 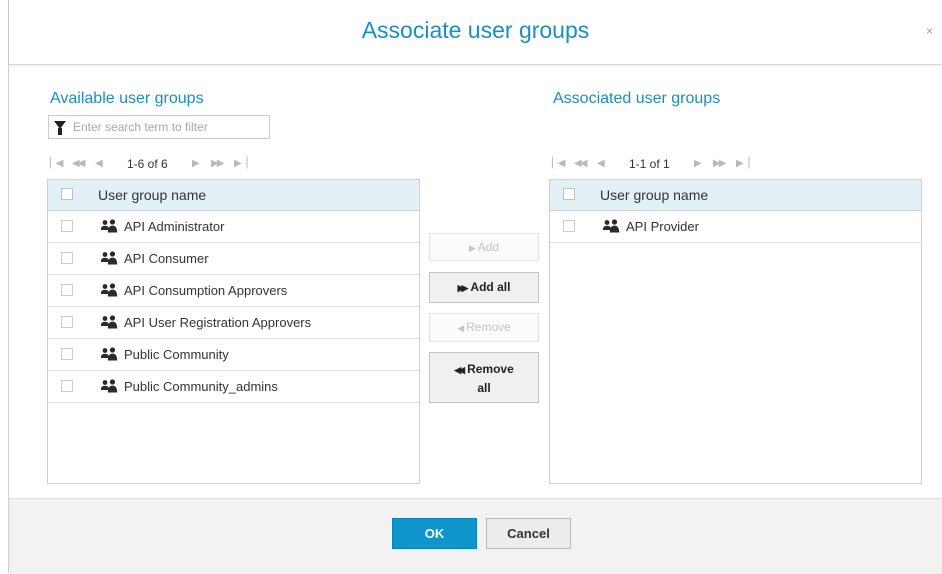 What do you see at coordinates (649, 164) in the screenshot?
I see `pager-info: 1-1 of 1` at bounding box center [649, 164].